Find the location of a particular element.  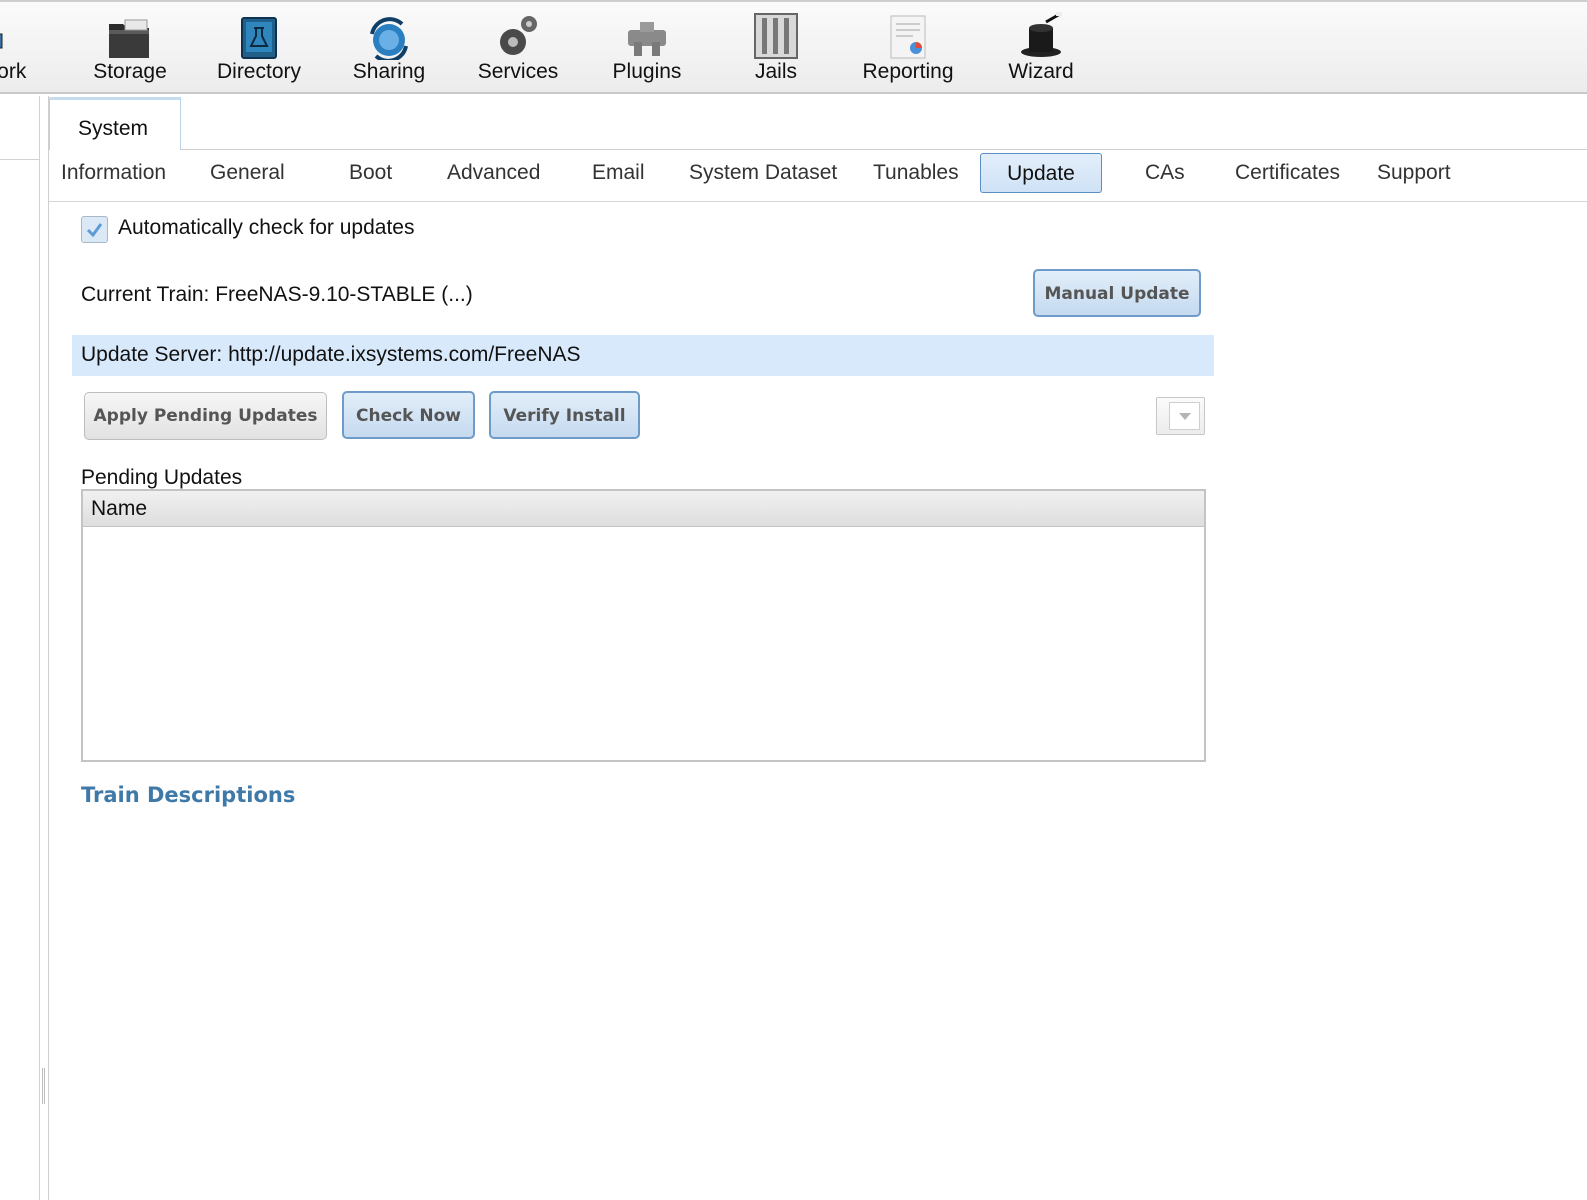

toolbar-directory: Directory is located at coordinates (259, 48).